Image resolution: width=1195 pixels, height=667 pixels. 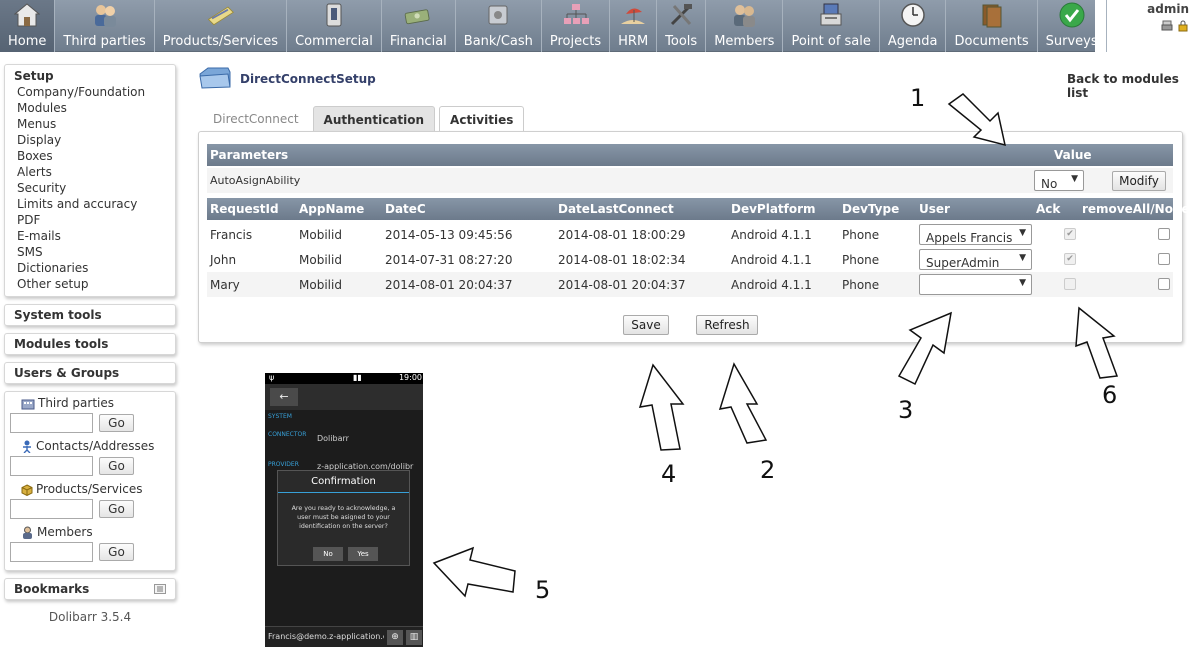 I want to click on annotation-label-4: 4, so click(x=669, y=474).